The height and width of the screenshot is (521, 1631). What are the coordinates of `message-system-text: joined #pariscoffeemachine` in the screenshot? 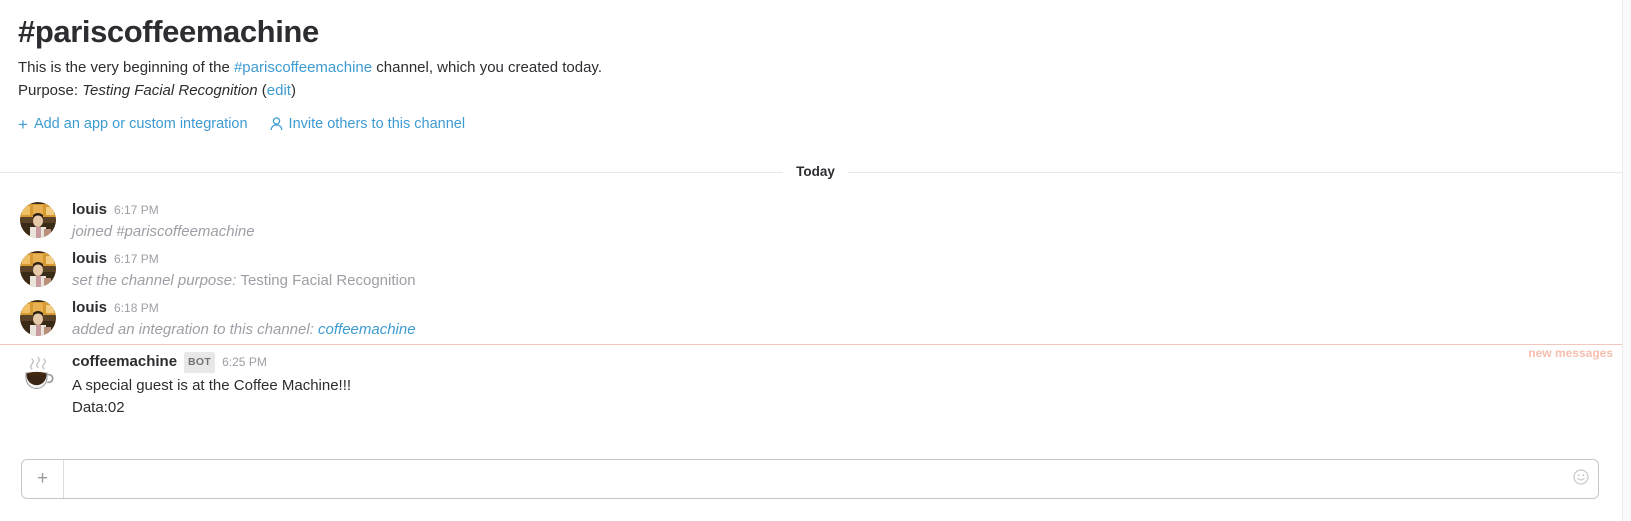 It's located at (163, 232).